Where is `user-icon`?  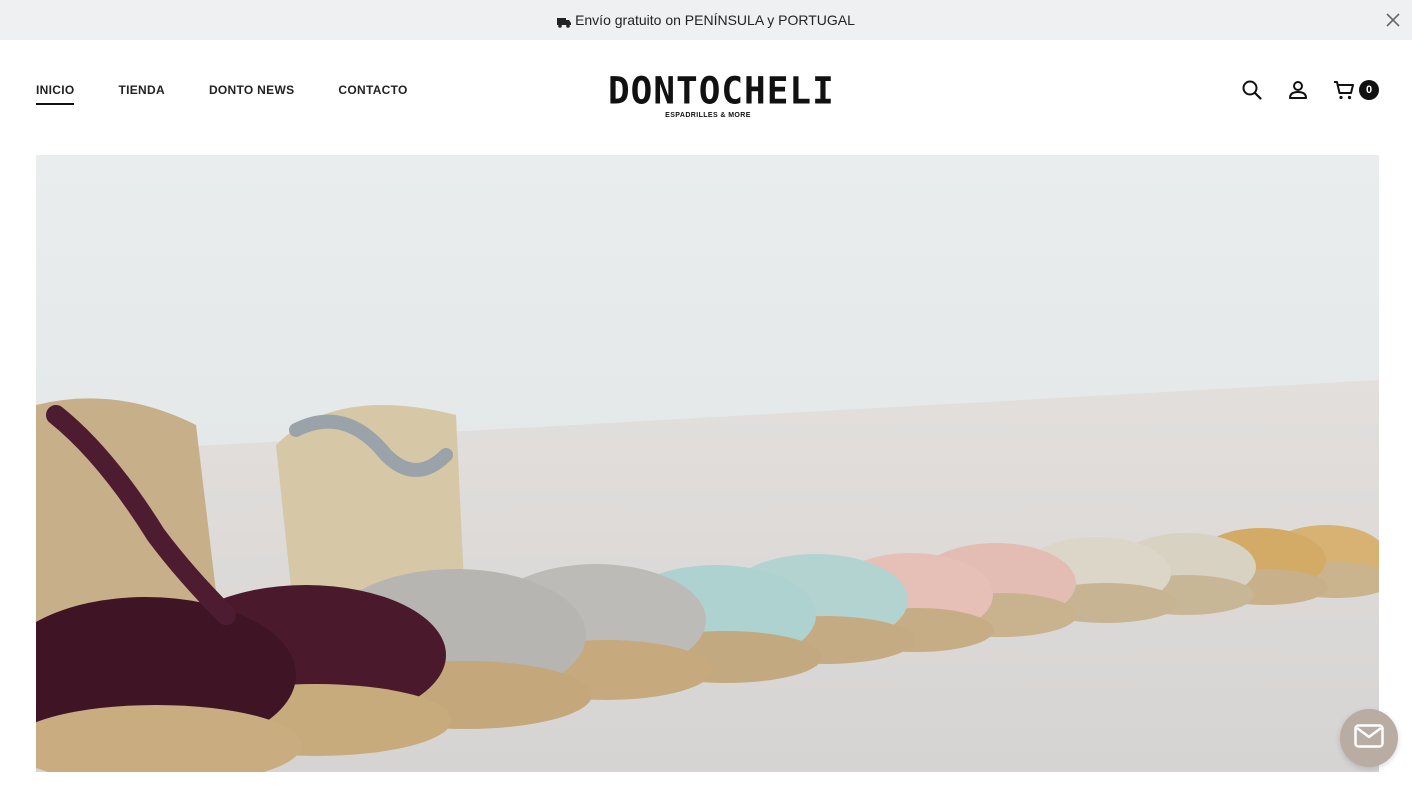 user-icon is located at coordinates (1298, 90).